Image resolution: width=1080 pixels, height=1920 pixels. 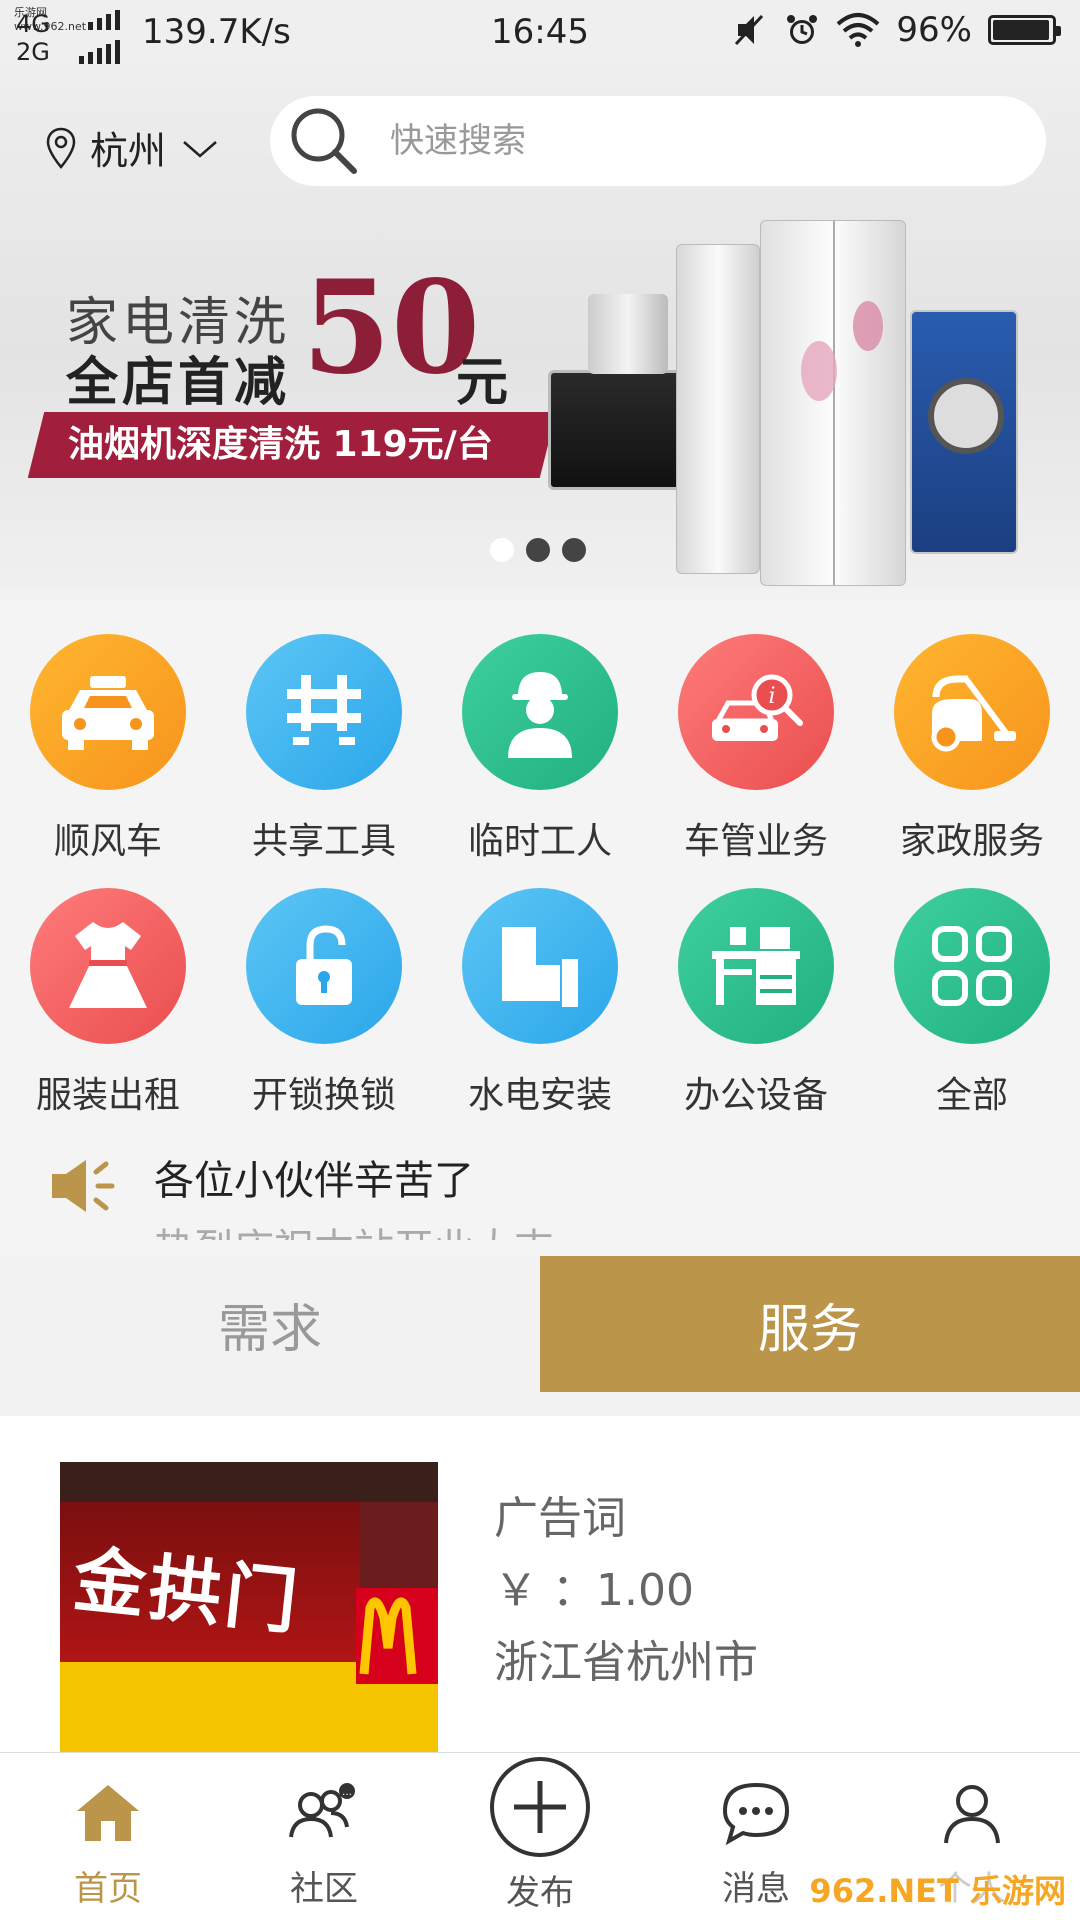 I want to click on promo-unit: 元, so click(x=482, y=383).